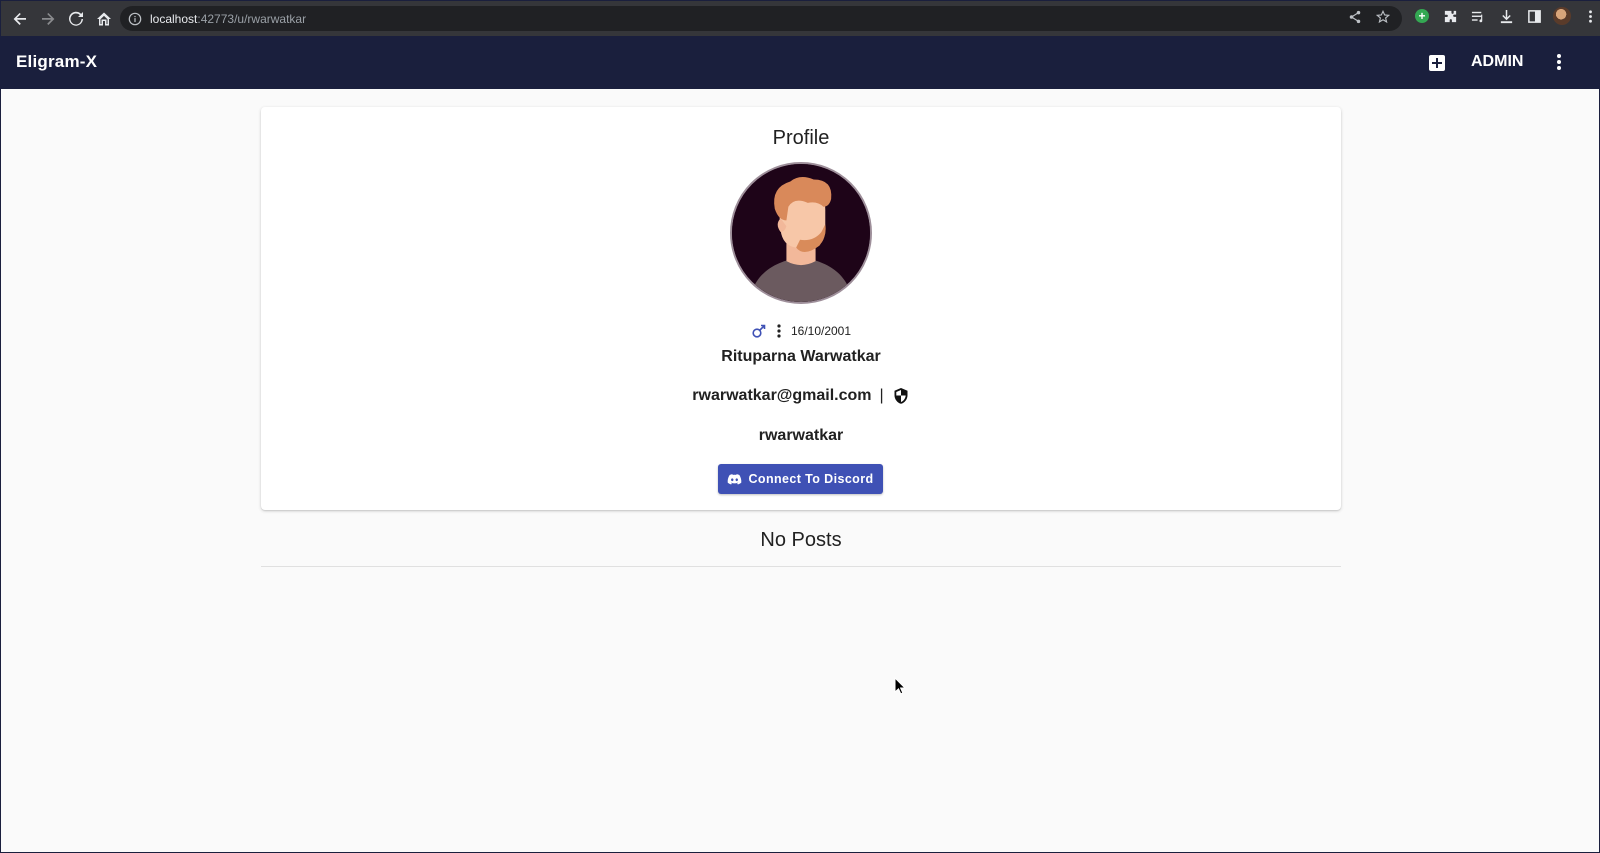  Describe the element at coordinates (811, 479) in the screenshot. I see `connect-discord-label: Connect To Discord` at that location.